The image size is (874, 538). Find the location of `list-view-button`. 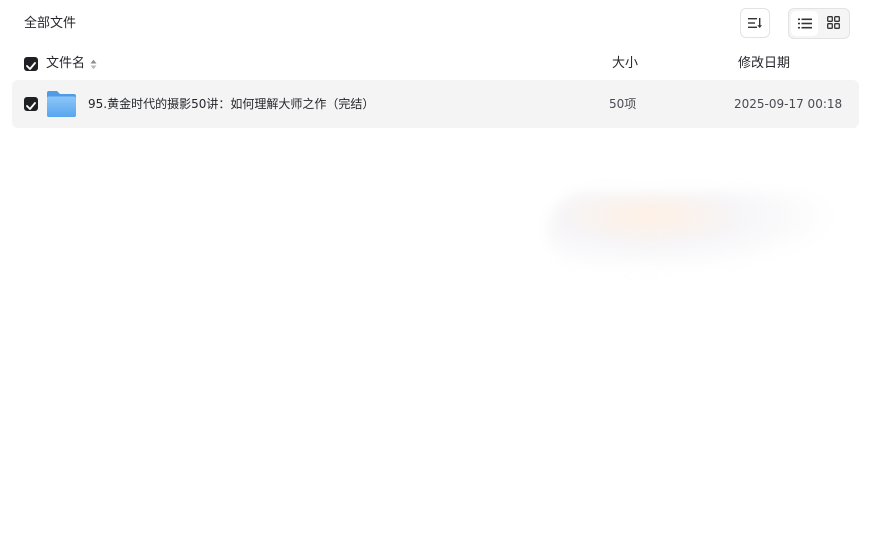

list-view-button is located at coordinates (804, 23).